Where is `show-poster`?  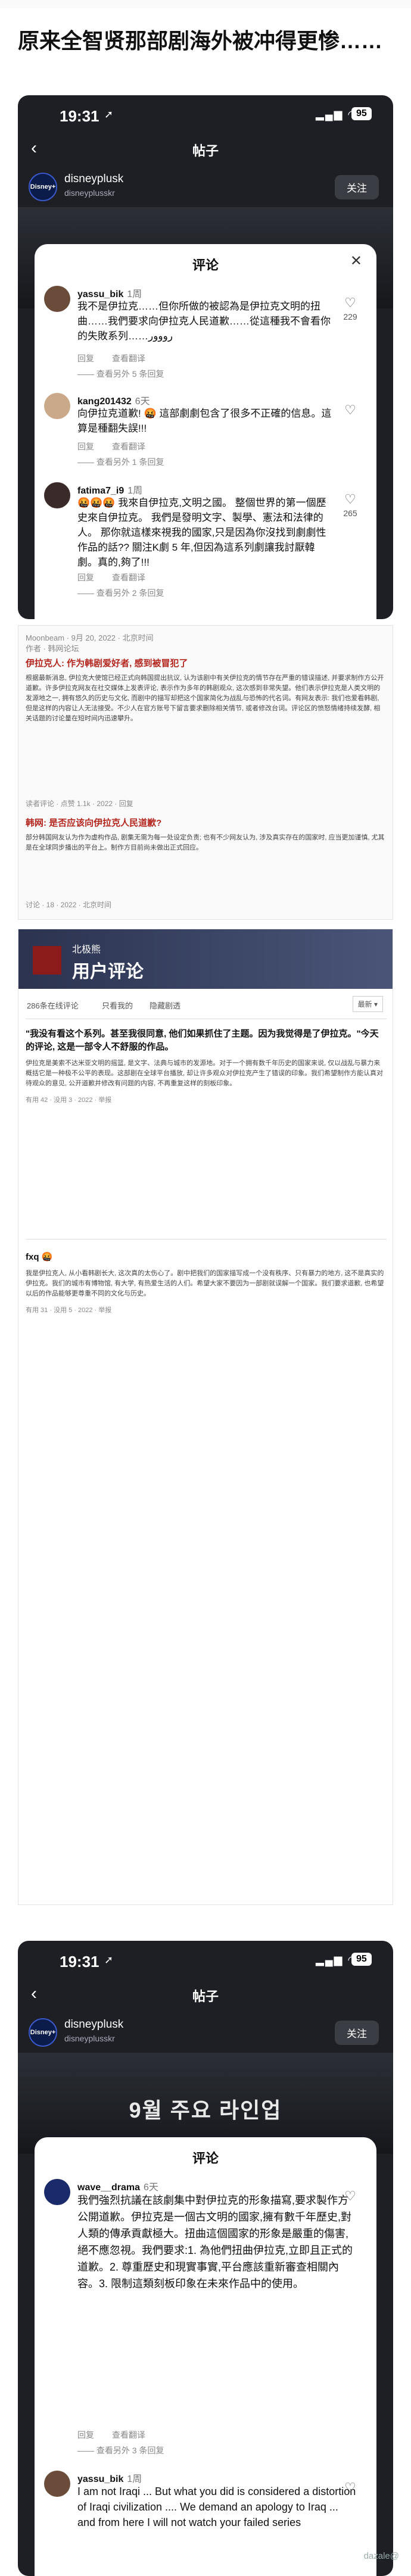
show-poster is located at coordinates (47, 960).